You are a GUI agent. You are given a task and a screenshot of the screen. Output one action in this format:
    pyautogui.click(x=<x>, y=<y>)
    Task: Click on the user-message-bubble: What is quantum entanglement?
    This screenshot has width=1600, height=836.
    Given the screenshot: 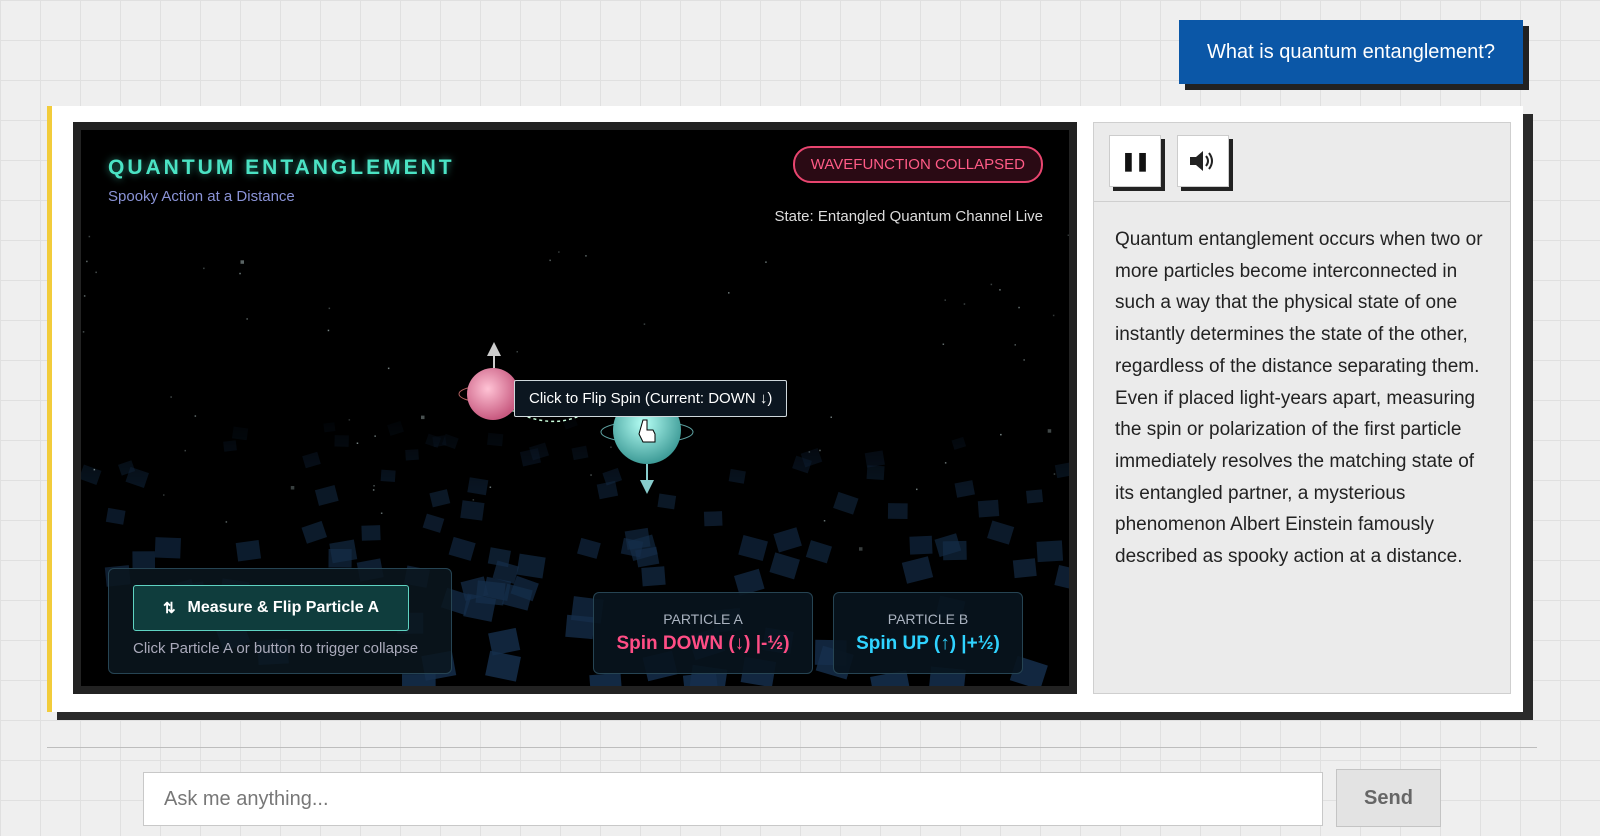 What is the action you would take?
    pyautogui.click(x=1351, y=52)
    